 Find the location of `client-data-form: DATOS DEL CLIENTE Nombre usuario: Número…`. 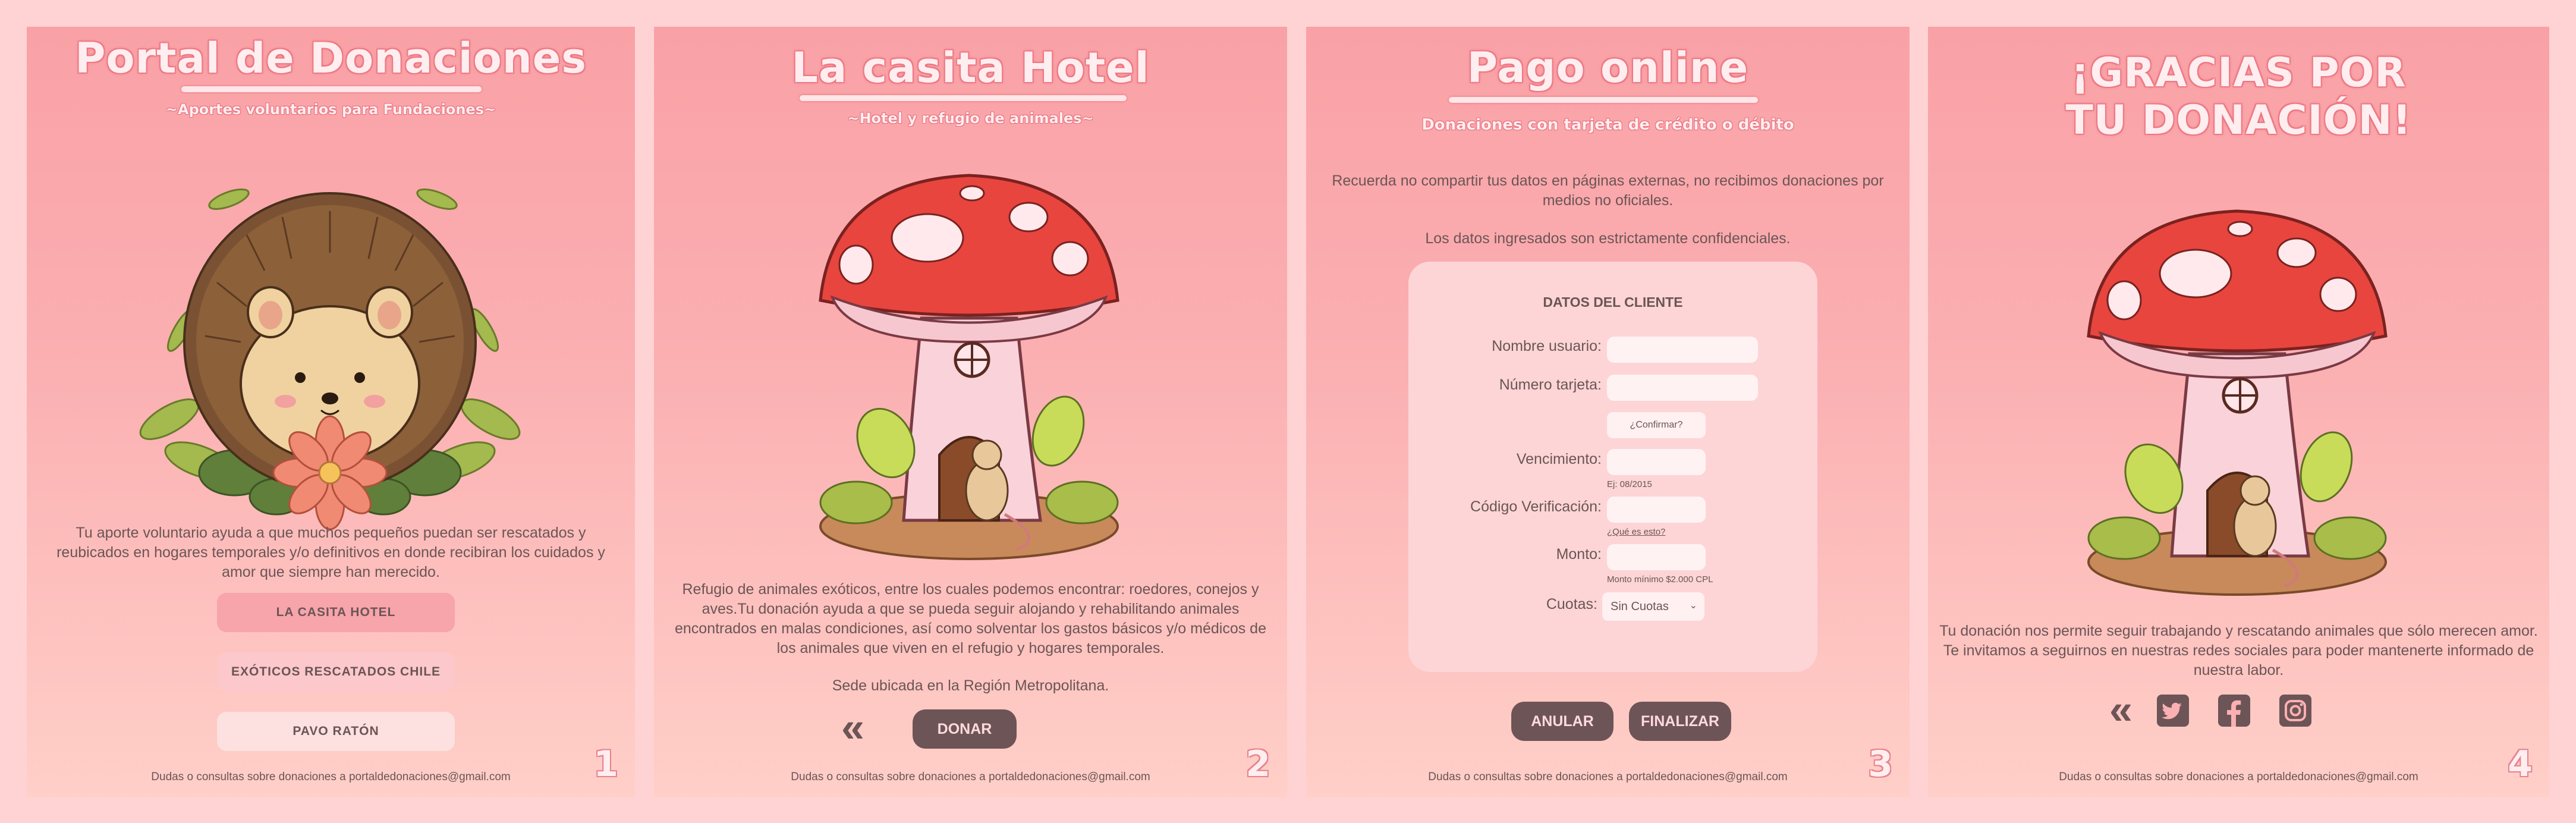

client-data-form: DATOS DEL CLIENTE Nombre usuario: Número… is located at coordinates (1612, 467).